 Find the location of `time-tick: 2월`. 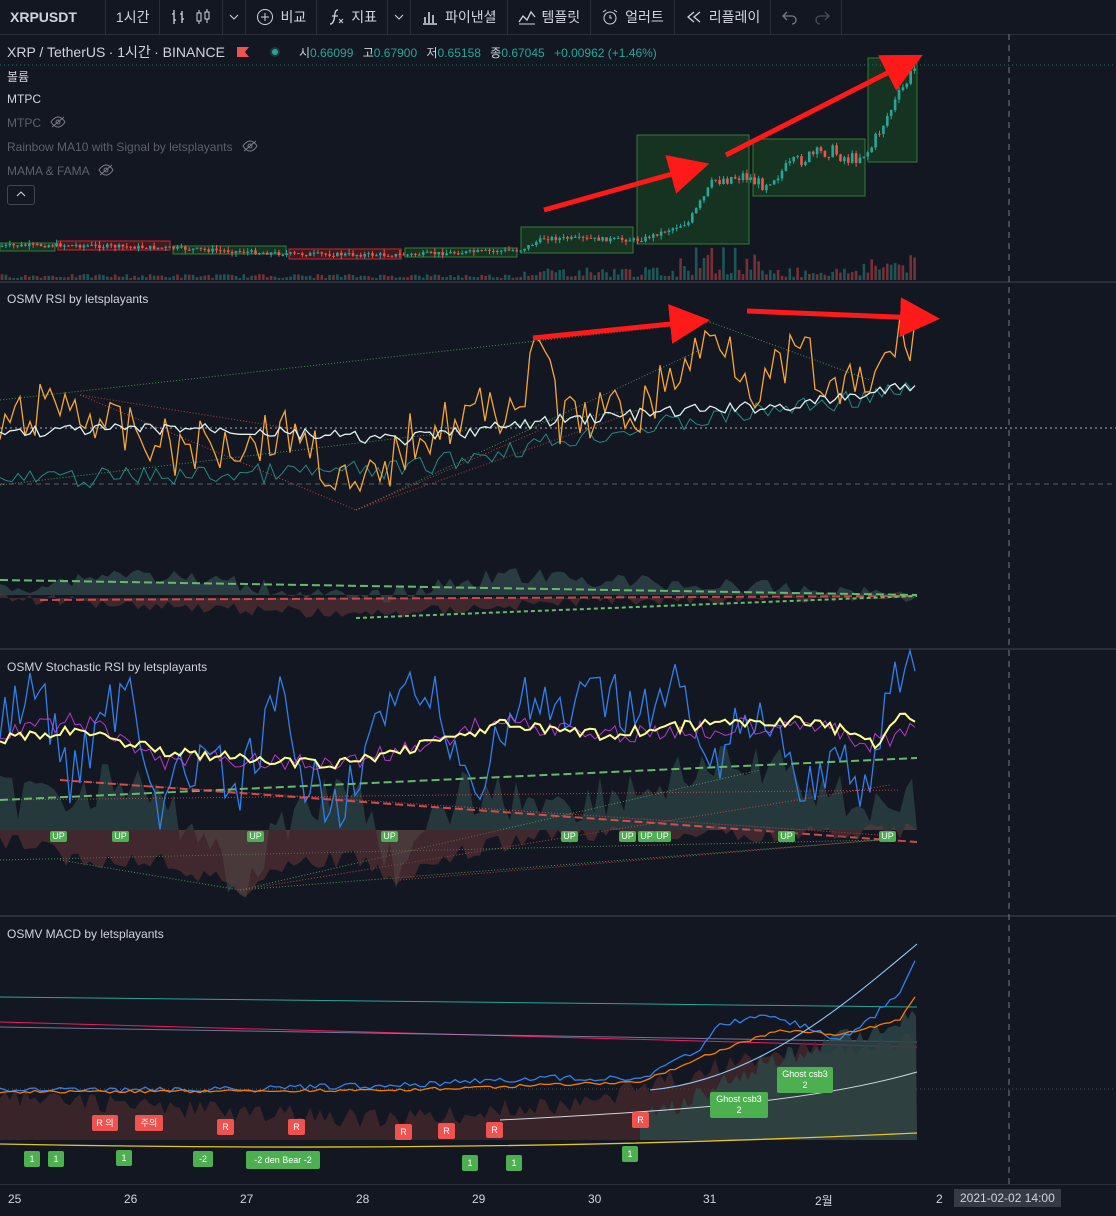

time-tick: 2월 is located at coordinates (824, 1201).